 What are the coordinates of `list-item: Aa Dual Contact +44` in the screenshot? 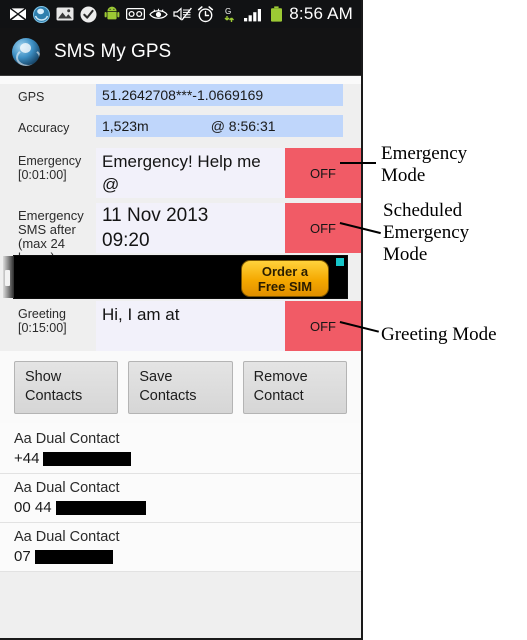 It's located at (180, 449).